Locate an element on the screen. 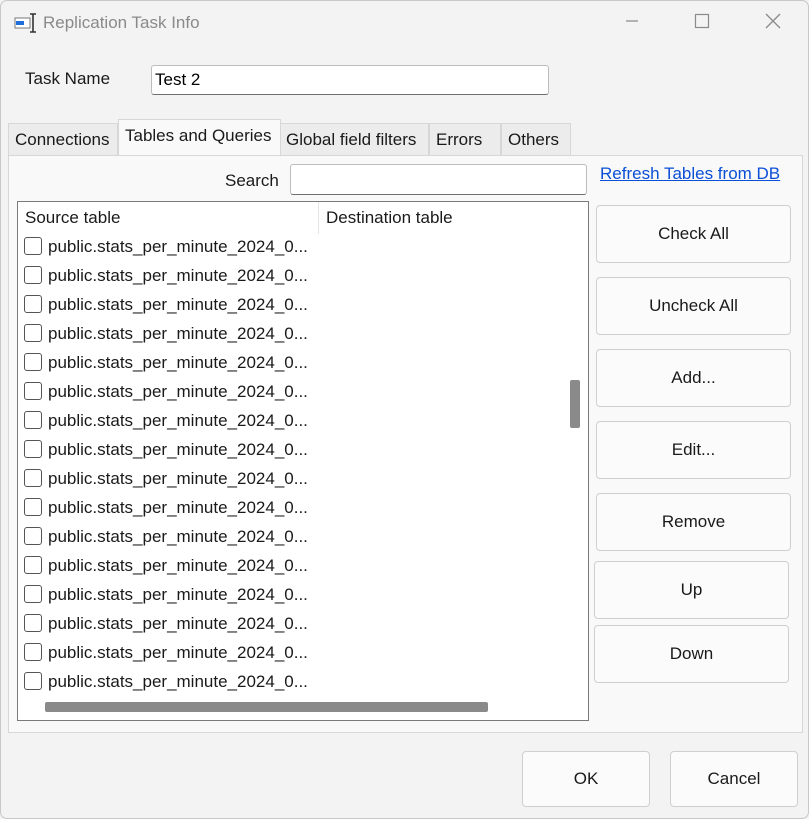 The width and height of the screenshot is (809, 819). maximize-icon is located at coordinates (702, 23).